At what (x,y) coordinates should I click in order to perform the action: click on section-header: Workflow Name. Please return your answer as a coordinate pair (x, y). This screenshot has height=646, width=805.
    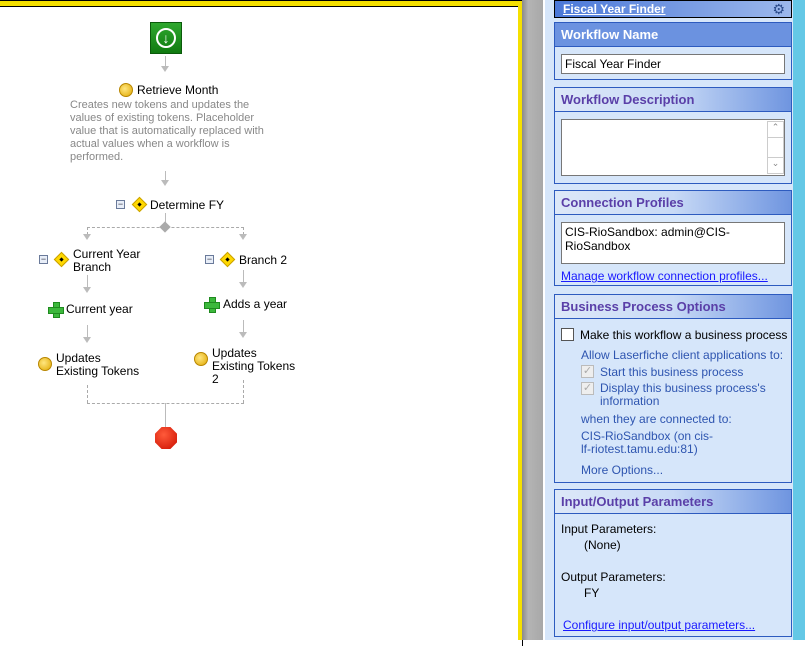
    Looking at the image, I should click on (673, 35).